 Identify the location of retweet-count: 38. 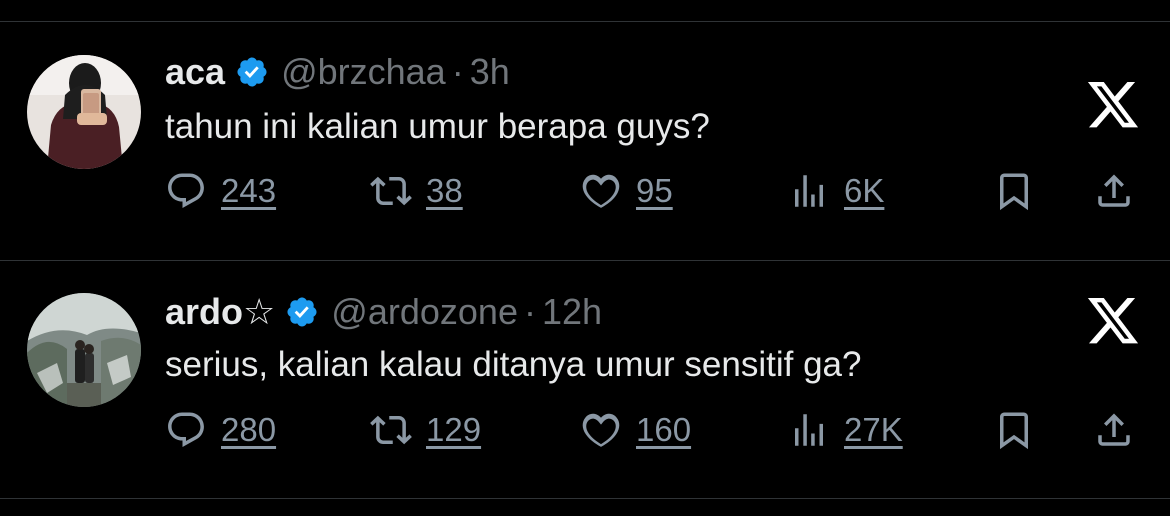
(444, 191).